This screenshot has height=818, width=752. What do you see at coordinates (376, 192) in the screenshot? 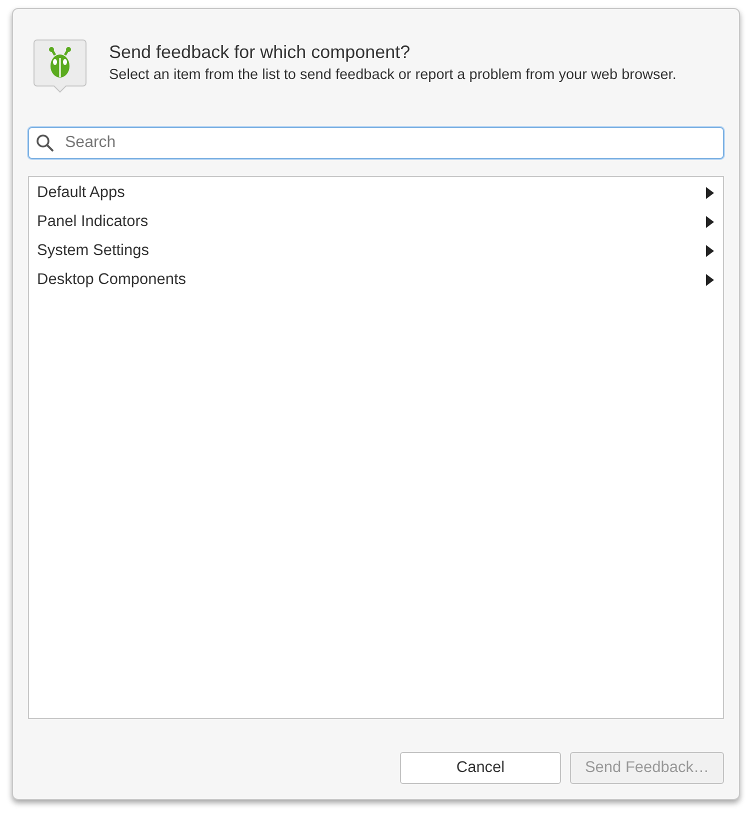
I see `list-item: Default Apps` at bounding box center [376, 192].